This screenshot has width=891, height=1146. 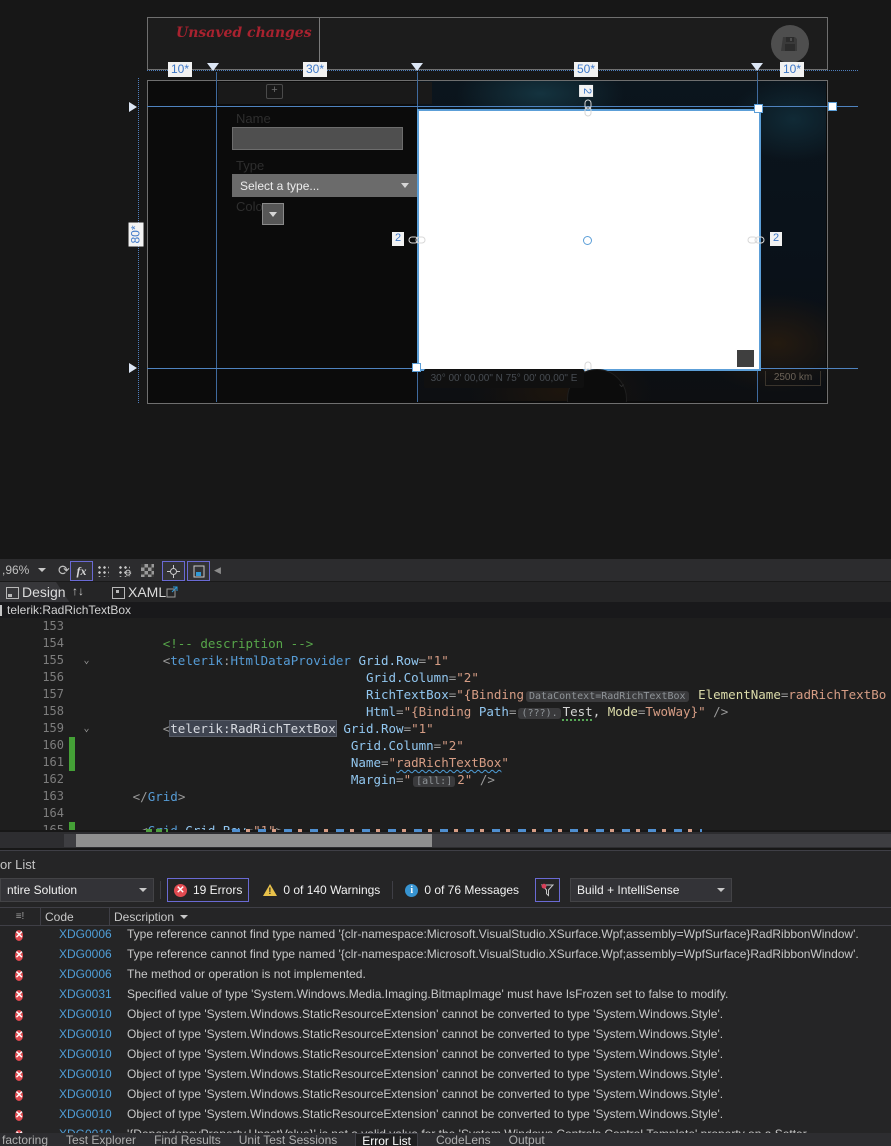 I want to click on add-folder-icon: +, so click(x=274, y=91).